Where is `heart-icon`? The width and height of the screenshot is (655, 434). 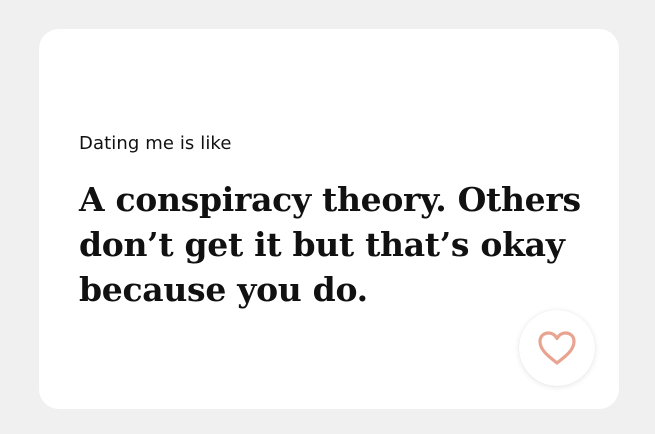
heart-icon is located at coordinates (557, 348).